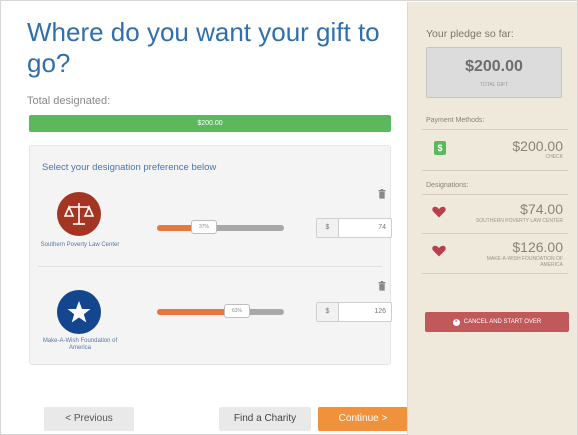 The width and height of the screenshot is (578, 435). I want to click on payment-amount: $200.00, so click(537, 146).